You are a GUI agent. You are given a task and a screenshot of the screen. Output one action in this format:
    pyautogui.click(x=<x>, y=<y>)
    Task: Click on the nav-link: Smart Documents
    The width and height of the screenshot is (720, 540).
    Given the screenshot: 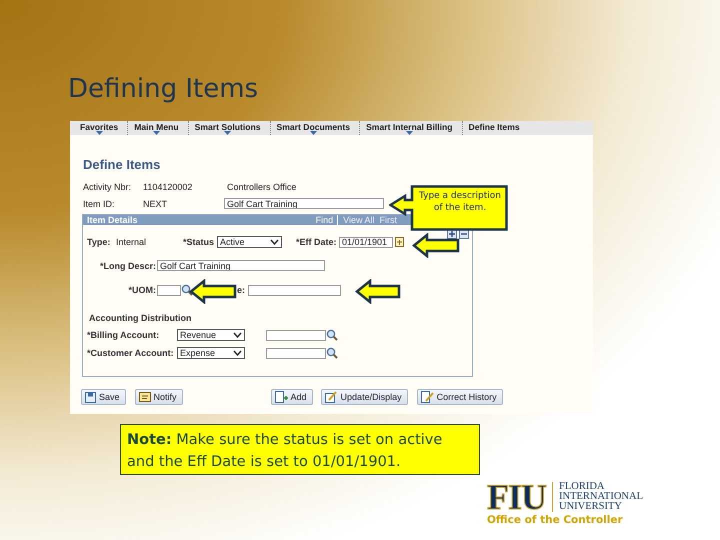 What is the action you would take?
    pyautogui.click(x=313, y=128)
    